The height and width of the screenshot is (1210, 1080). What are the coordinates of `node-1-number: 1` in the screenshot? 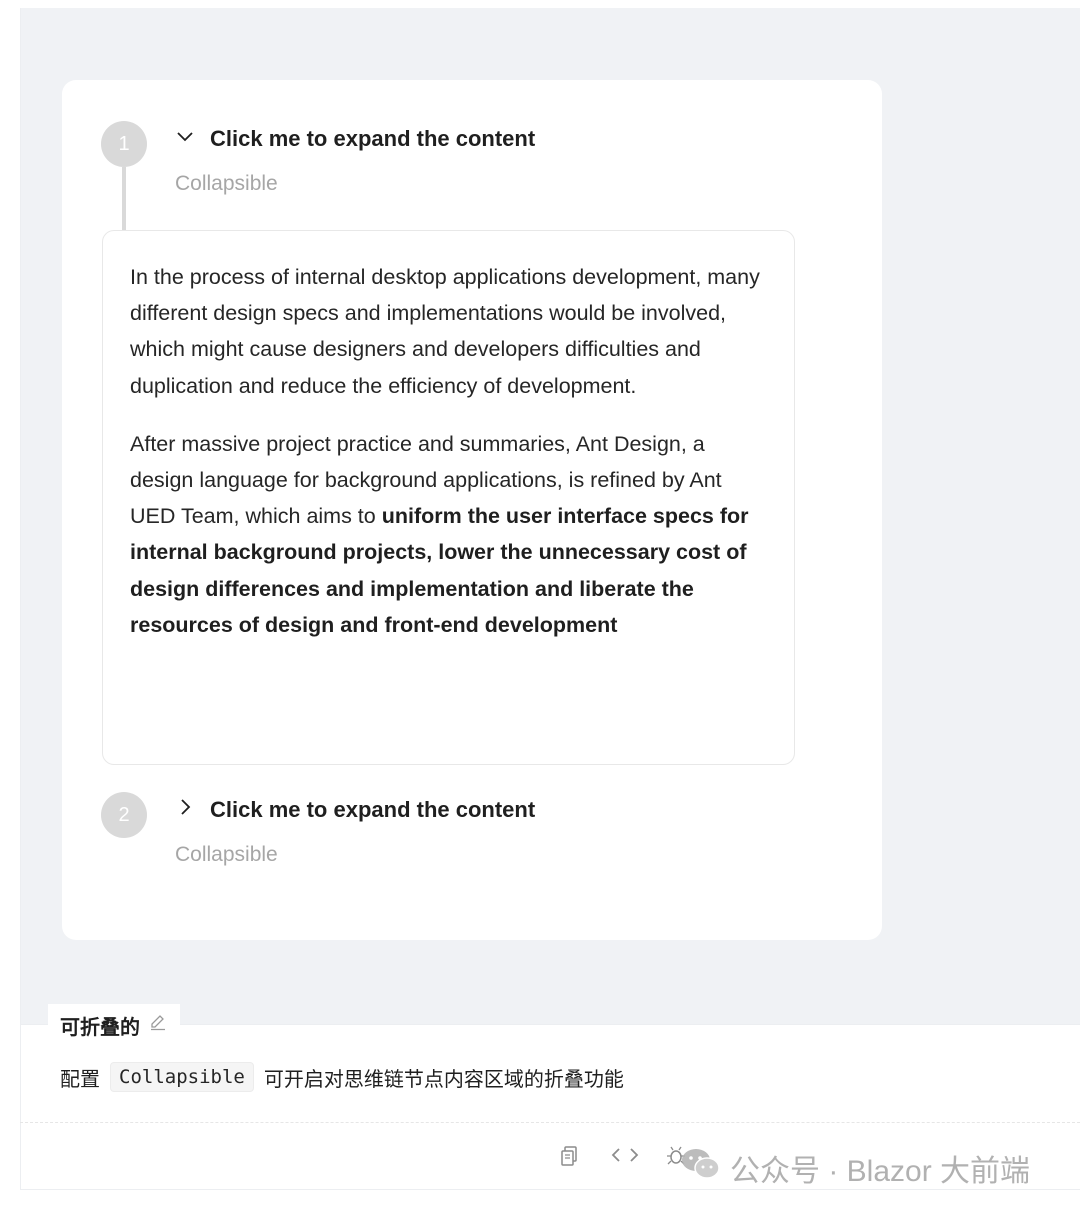 It's located at (124, 144).